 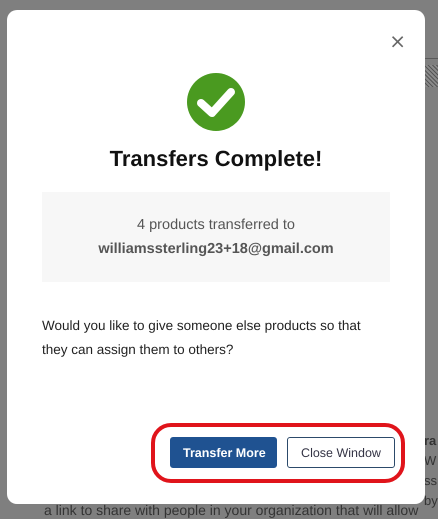 What do you see at coordinates (431, 480) in the screenshot?
I see `body-text: ss` at bounding box center [431, 480].